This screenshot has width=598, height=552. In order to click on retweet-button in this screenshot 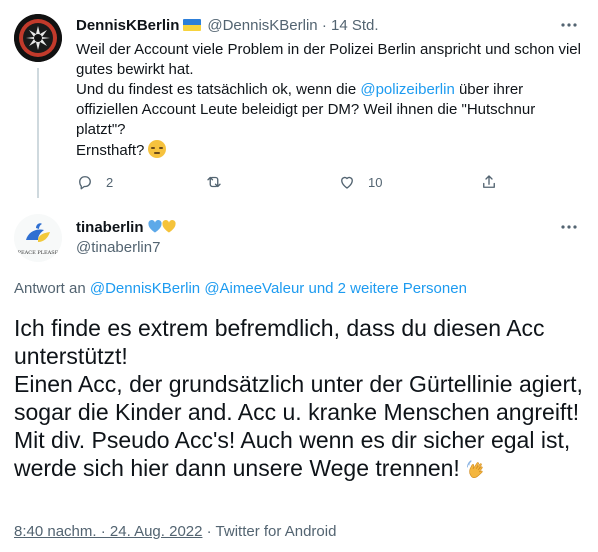, I will do `click(220, 182)`.